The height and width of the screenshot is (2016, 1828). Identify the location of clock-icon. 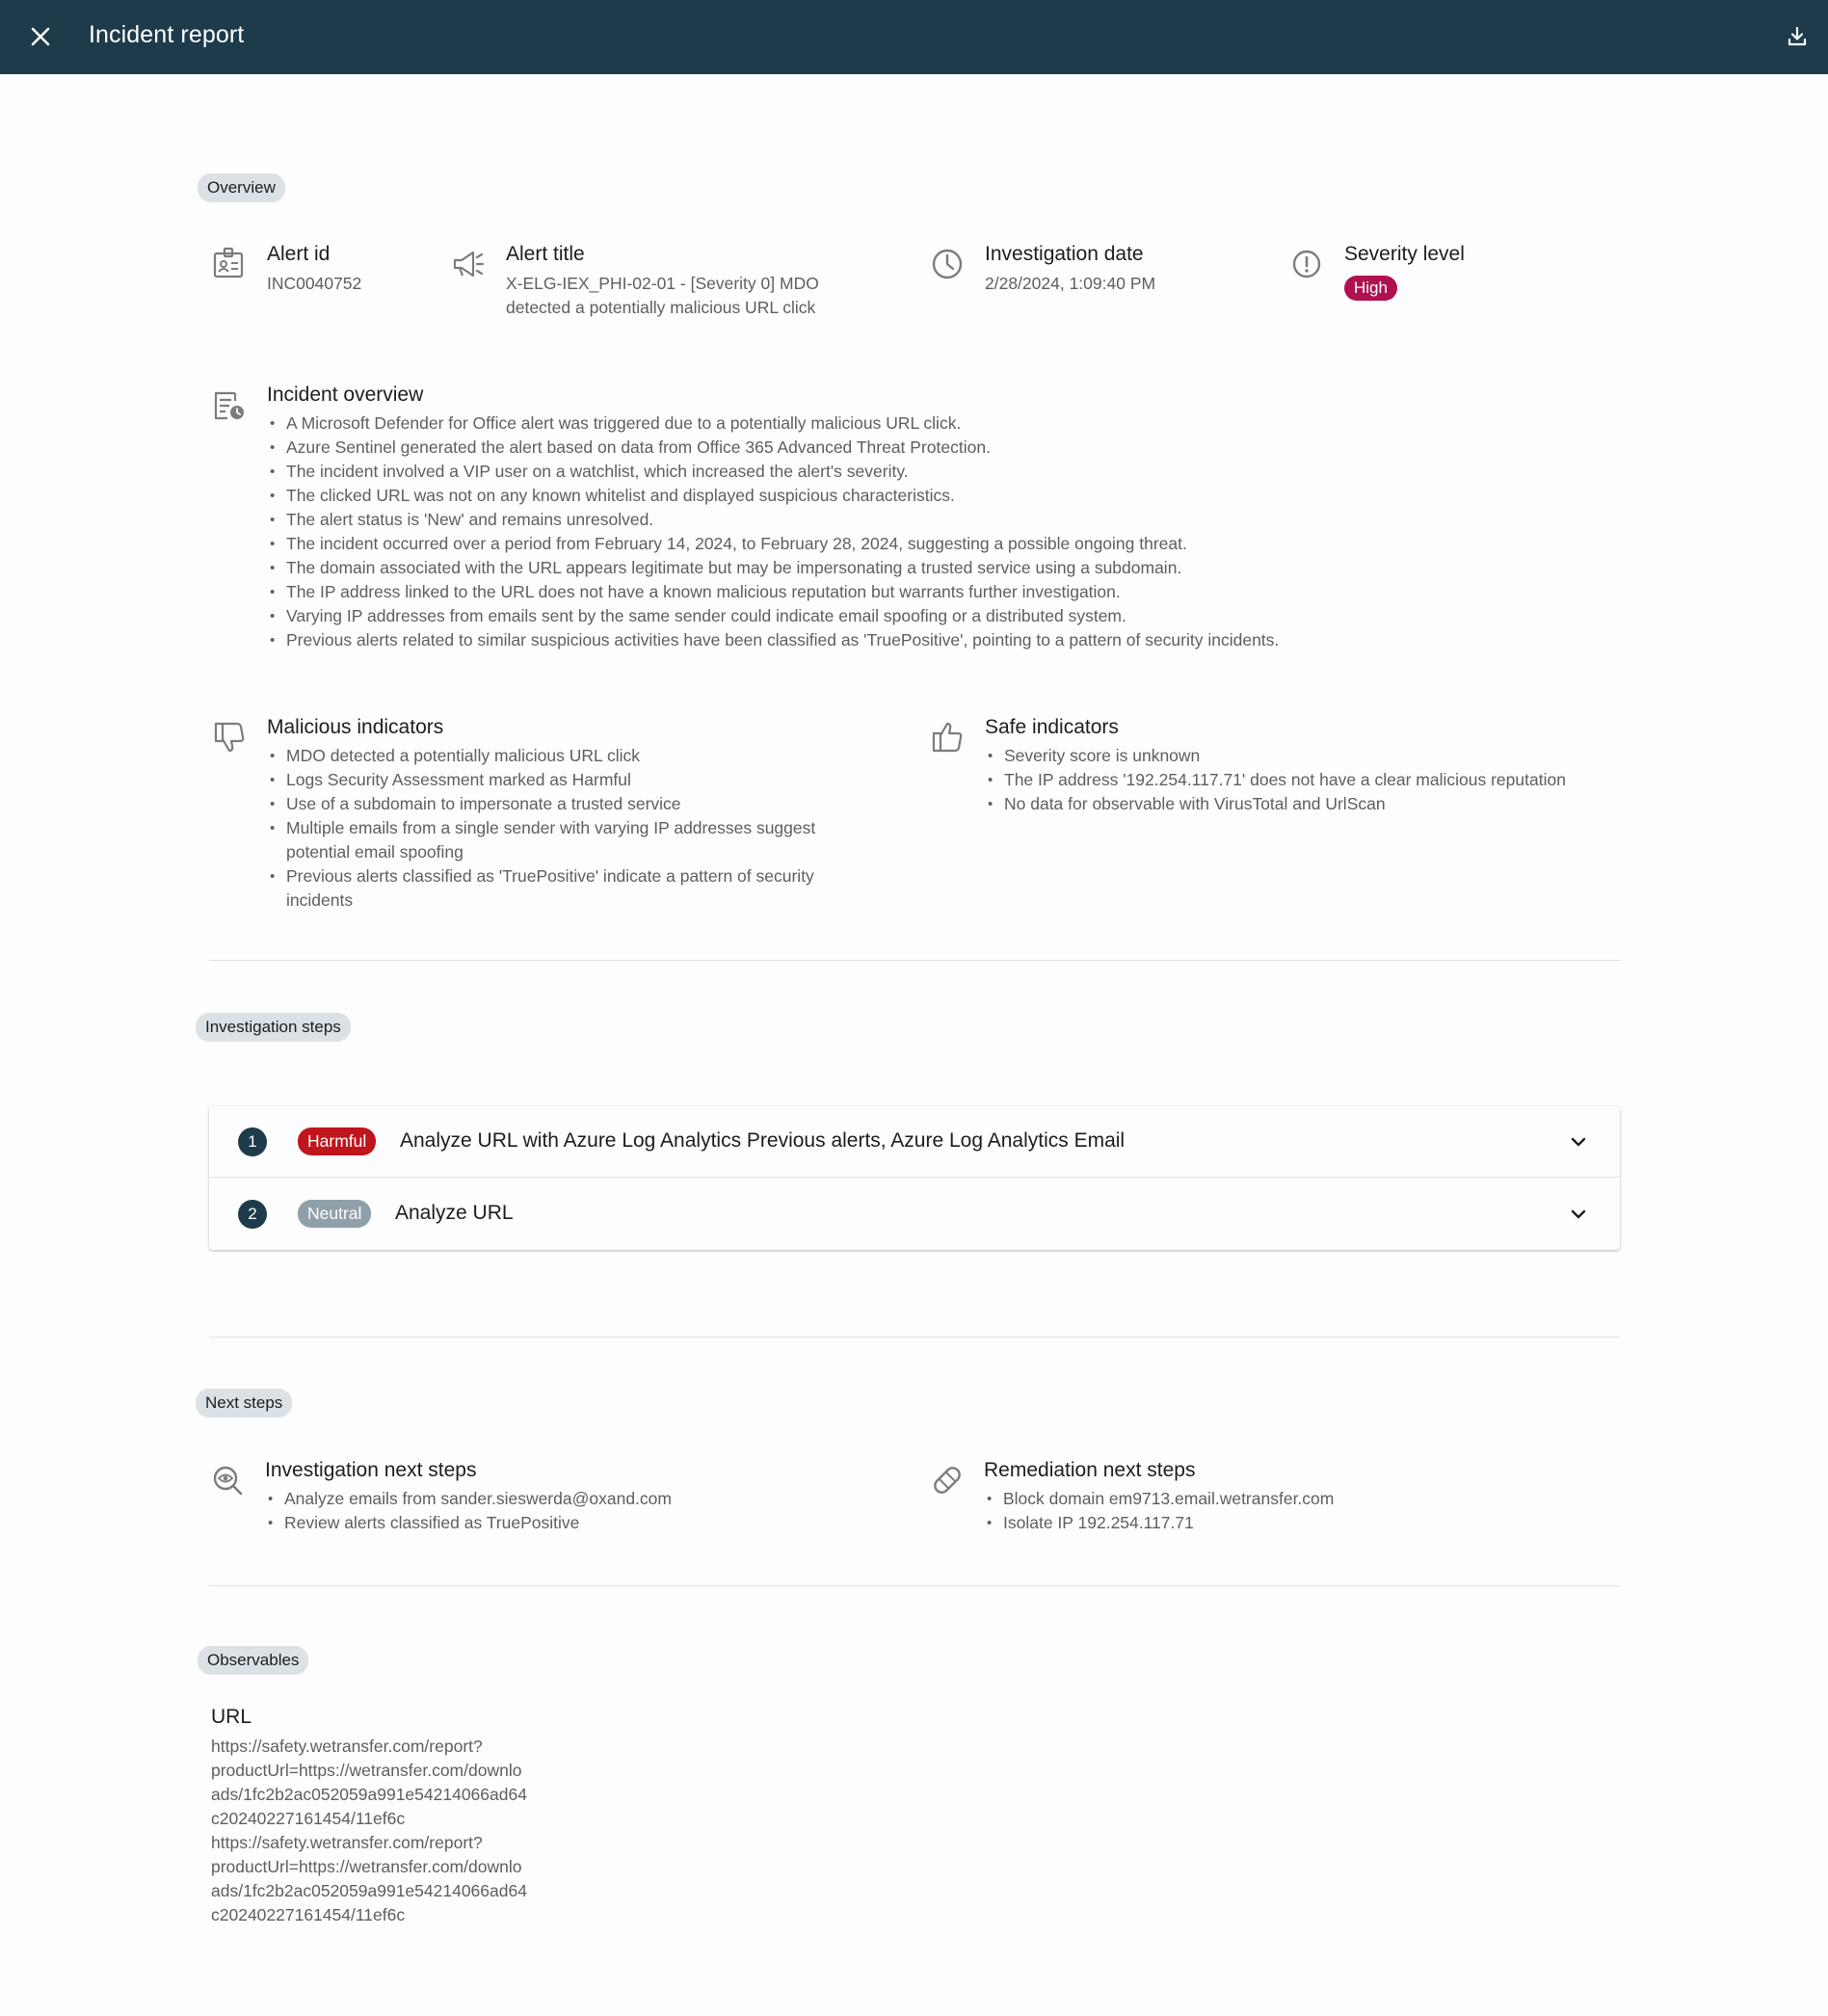
(947, 264).